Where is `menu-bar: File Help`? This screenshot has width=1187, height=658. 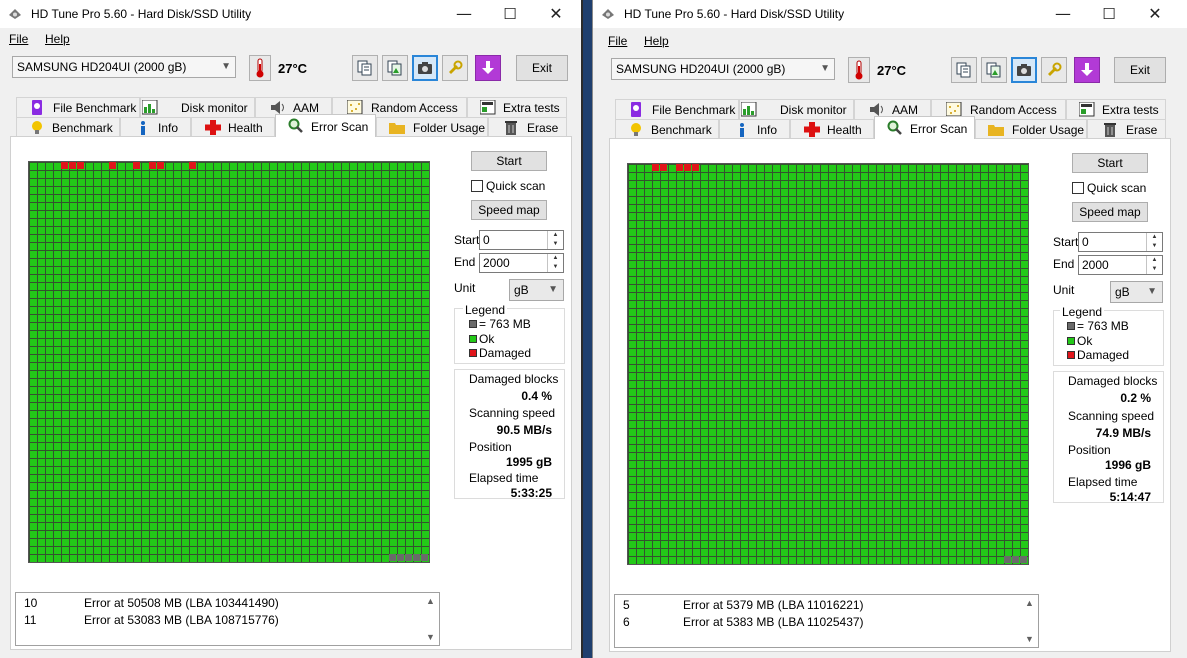
menu-bar: File Help is located at coordinates (890, 41).